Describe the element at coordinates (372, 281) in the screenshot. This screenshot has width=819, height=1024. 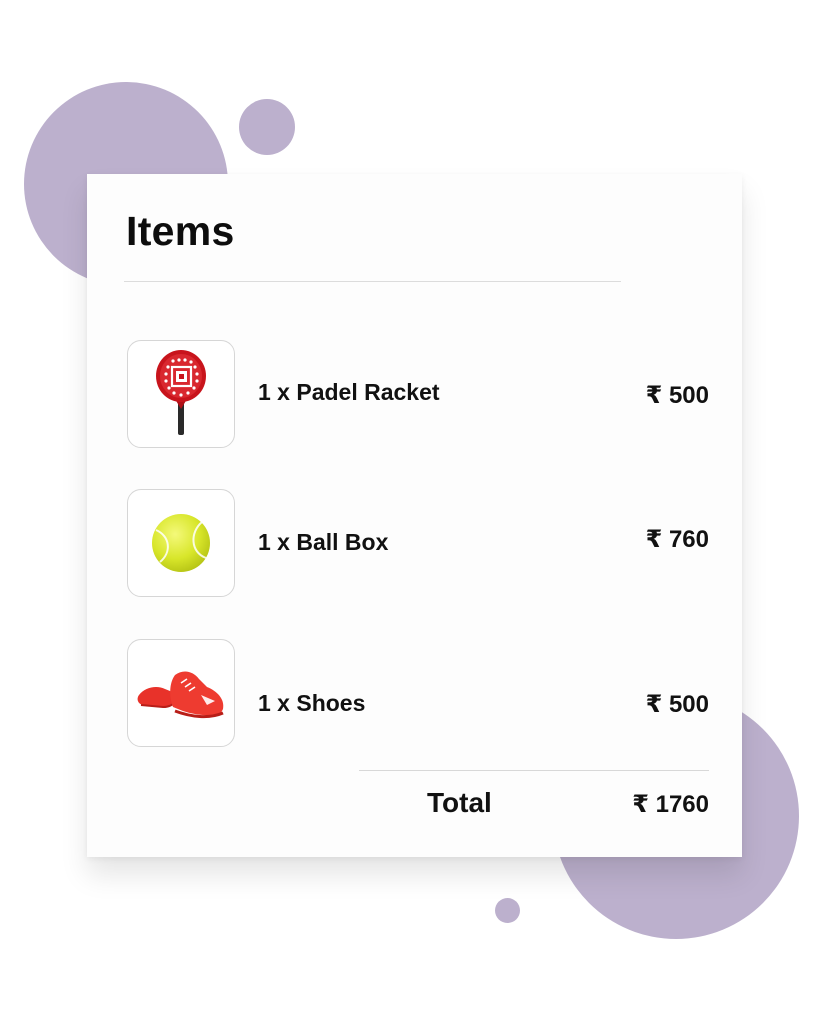
I see `title-divider` at that location.